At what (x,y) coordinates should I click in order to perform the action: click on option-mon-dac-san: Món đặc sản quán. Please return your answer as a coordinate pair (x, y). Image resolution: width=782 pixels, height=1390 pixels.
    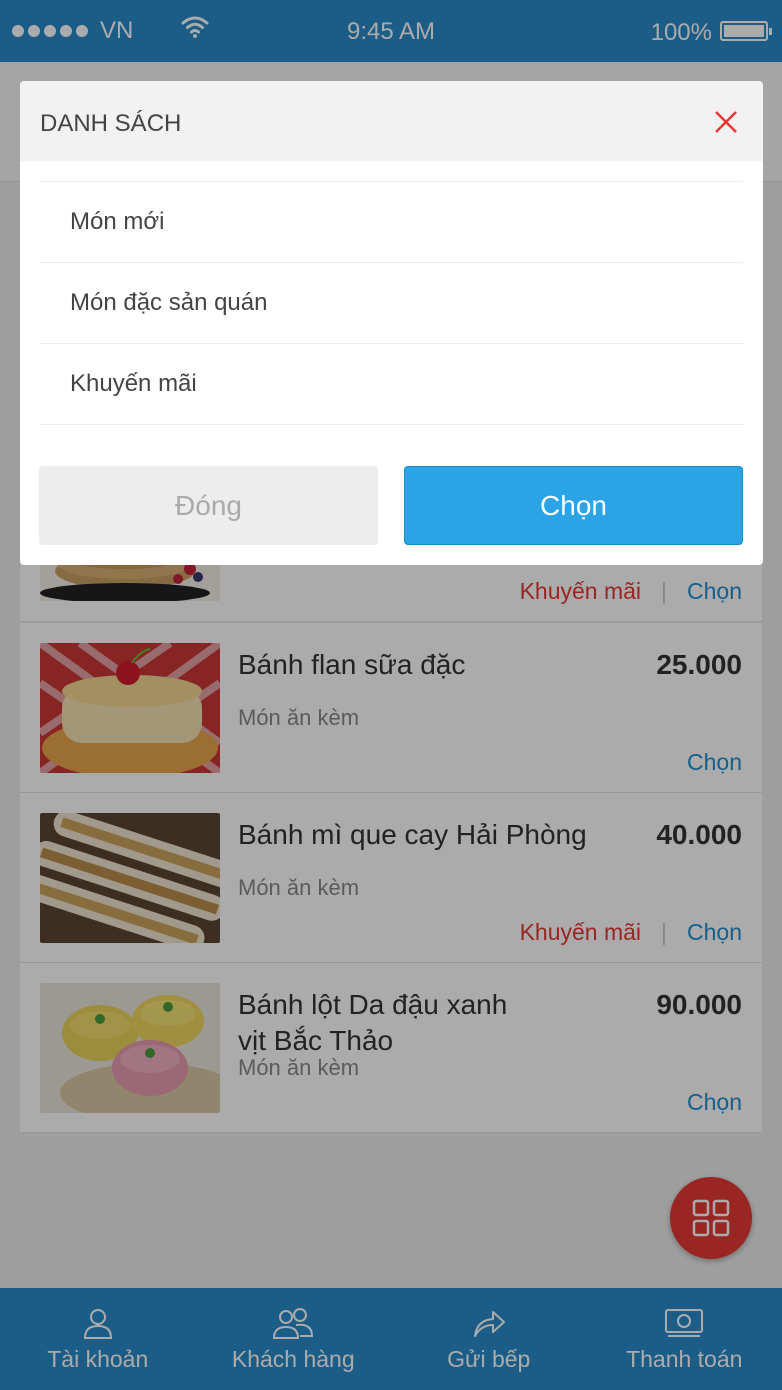
    Looking at the image, I should click on (391, 303).